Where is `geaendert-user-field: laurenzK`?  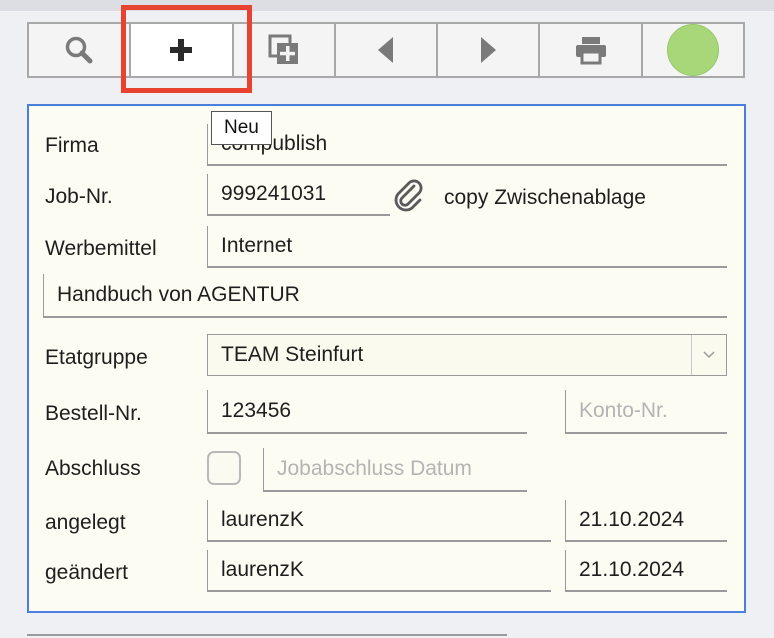 geaendert-user-field: laurenzK is located at coordinates (379, 571).